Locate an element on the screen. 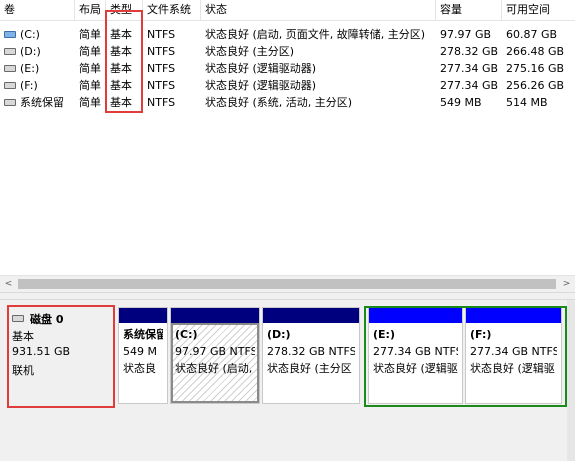  column-header-row: 卷 布局 类型 文件系统 状态 容量 可用空间 is located at coordinates (287, 10).